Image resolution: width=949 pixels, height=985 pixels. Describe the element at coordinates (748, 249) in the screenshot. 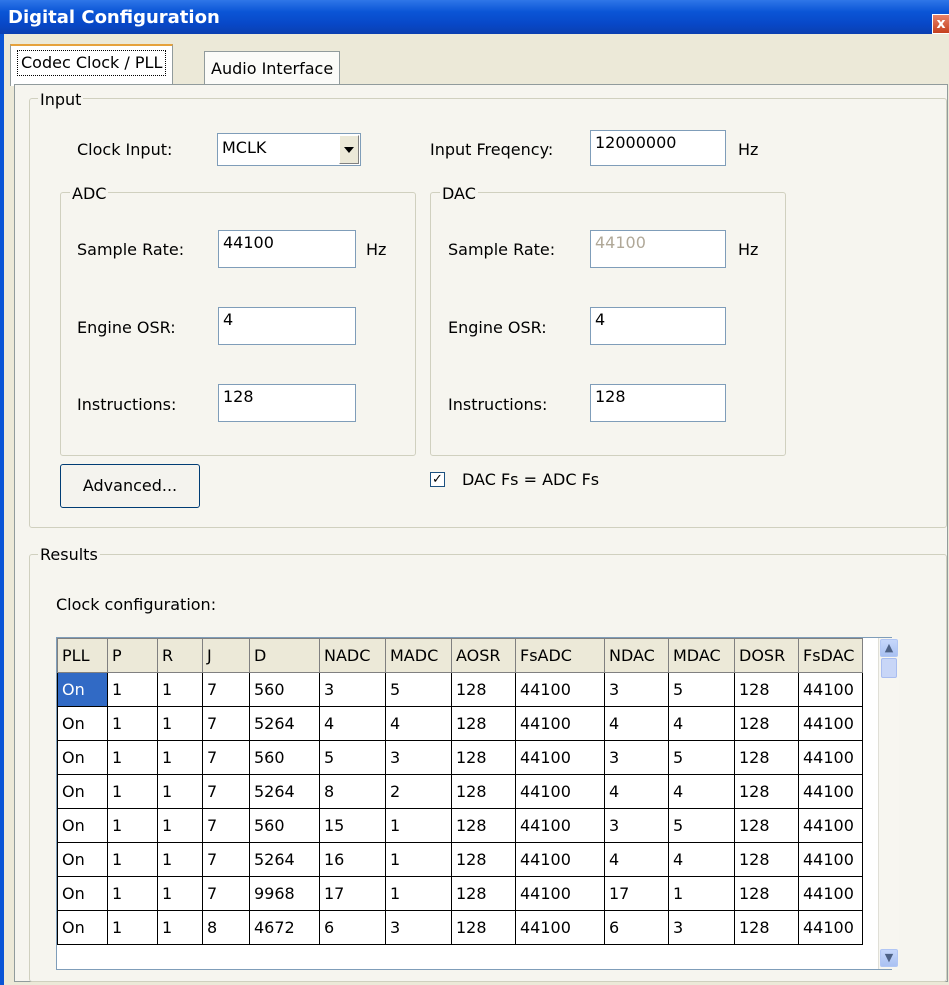

I see `dac-sample-rate-unit: Hz` at that location.